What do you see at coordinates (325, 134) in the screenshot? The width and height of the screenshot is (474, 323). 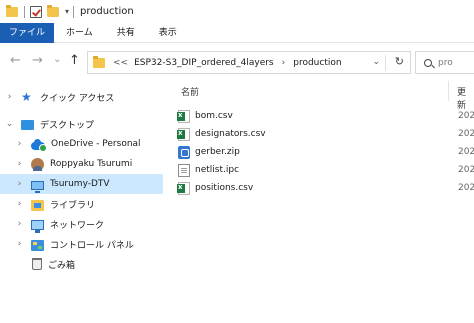 I see `file-row: designators.csv 202` at bounding box center [325, 134].